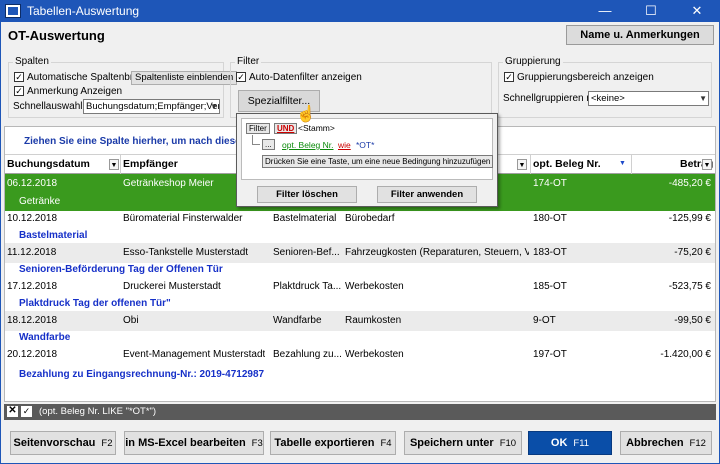 This screenshot has height=464, width=720. I want to click on note-text: Wandfarbe, so click(45, 337).